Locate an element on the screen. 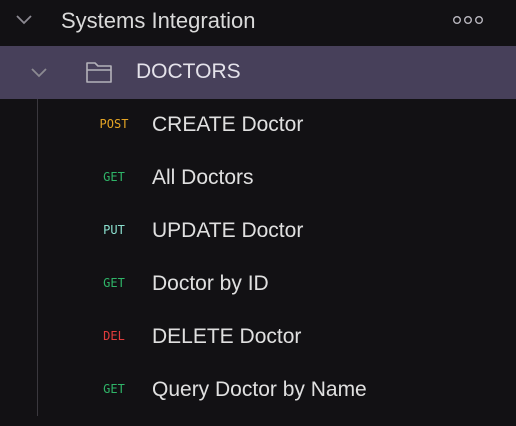  folder-icon is located at coordinates (99, 72).